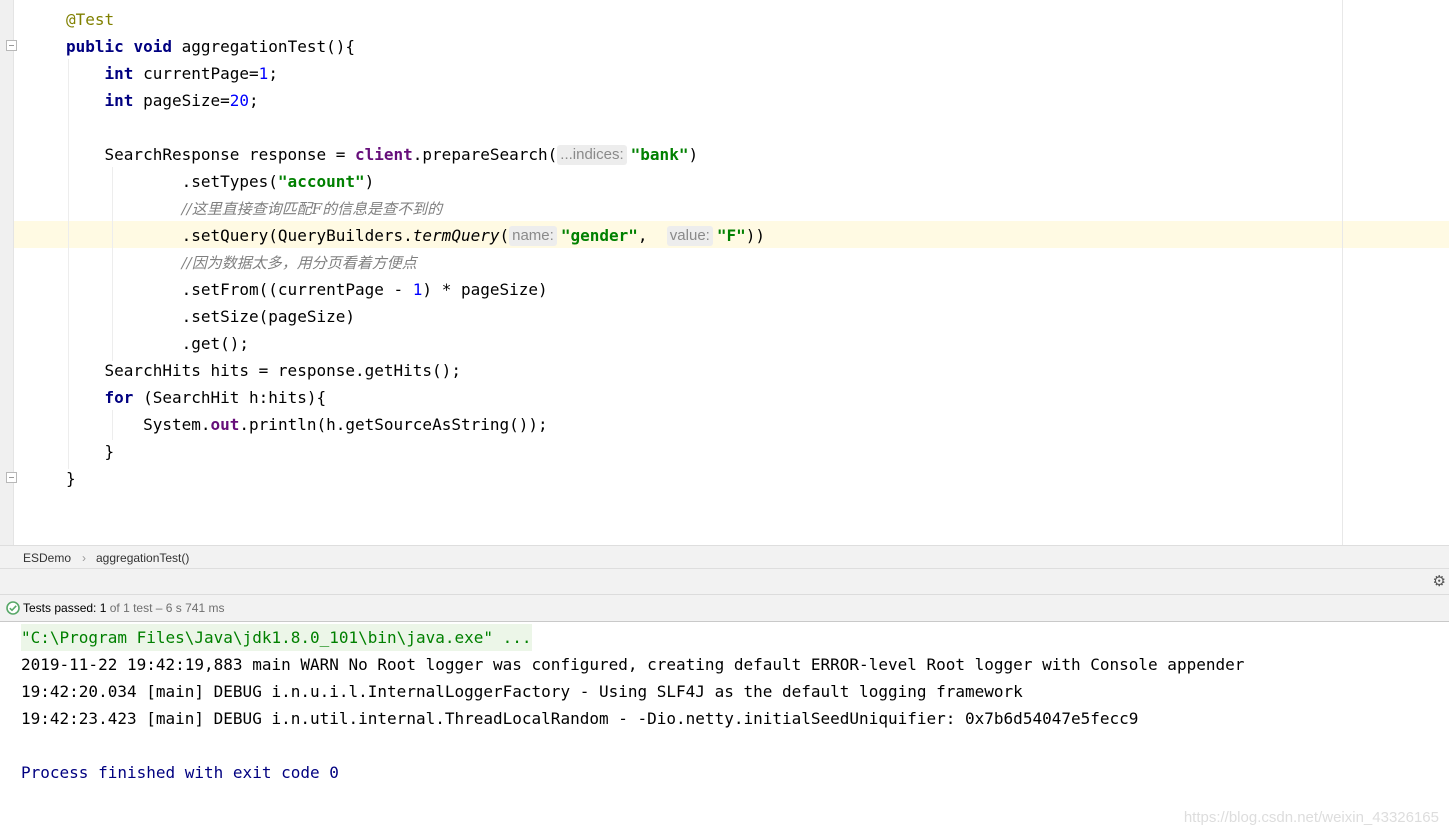 This screenshot has height=839, width=1449. I want to click on parameter-hint: name:, so click(533, 236).